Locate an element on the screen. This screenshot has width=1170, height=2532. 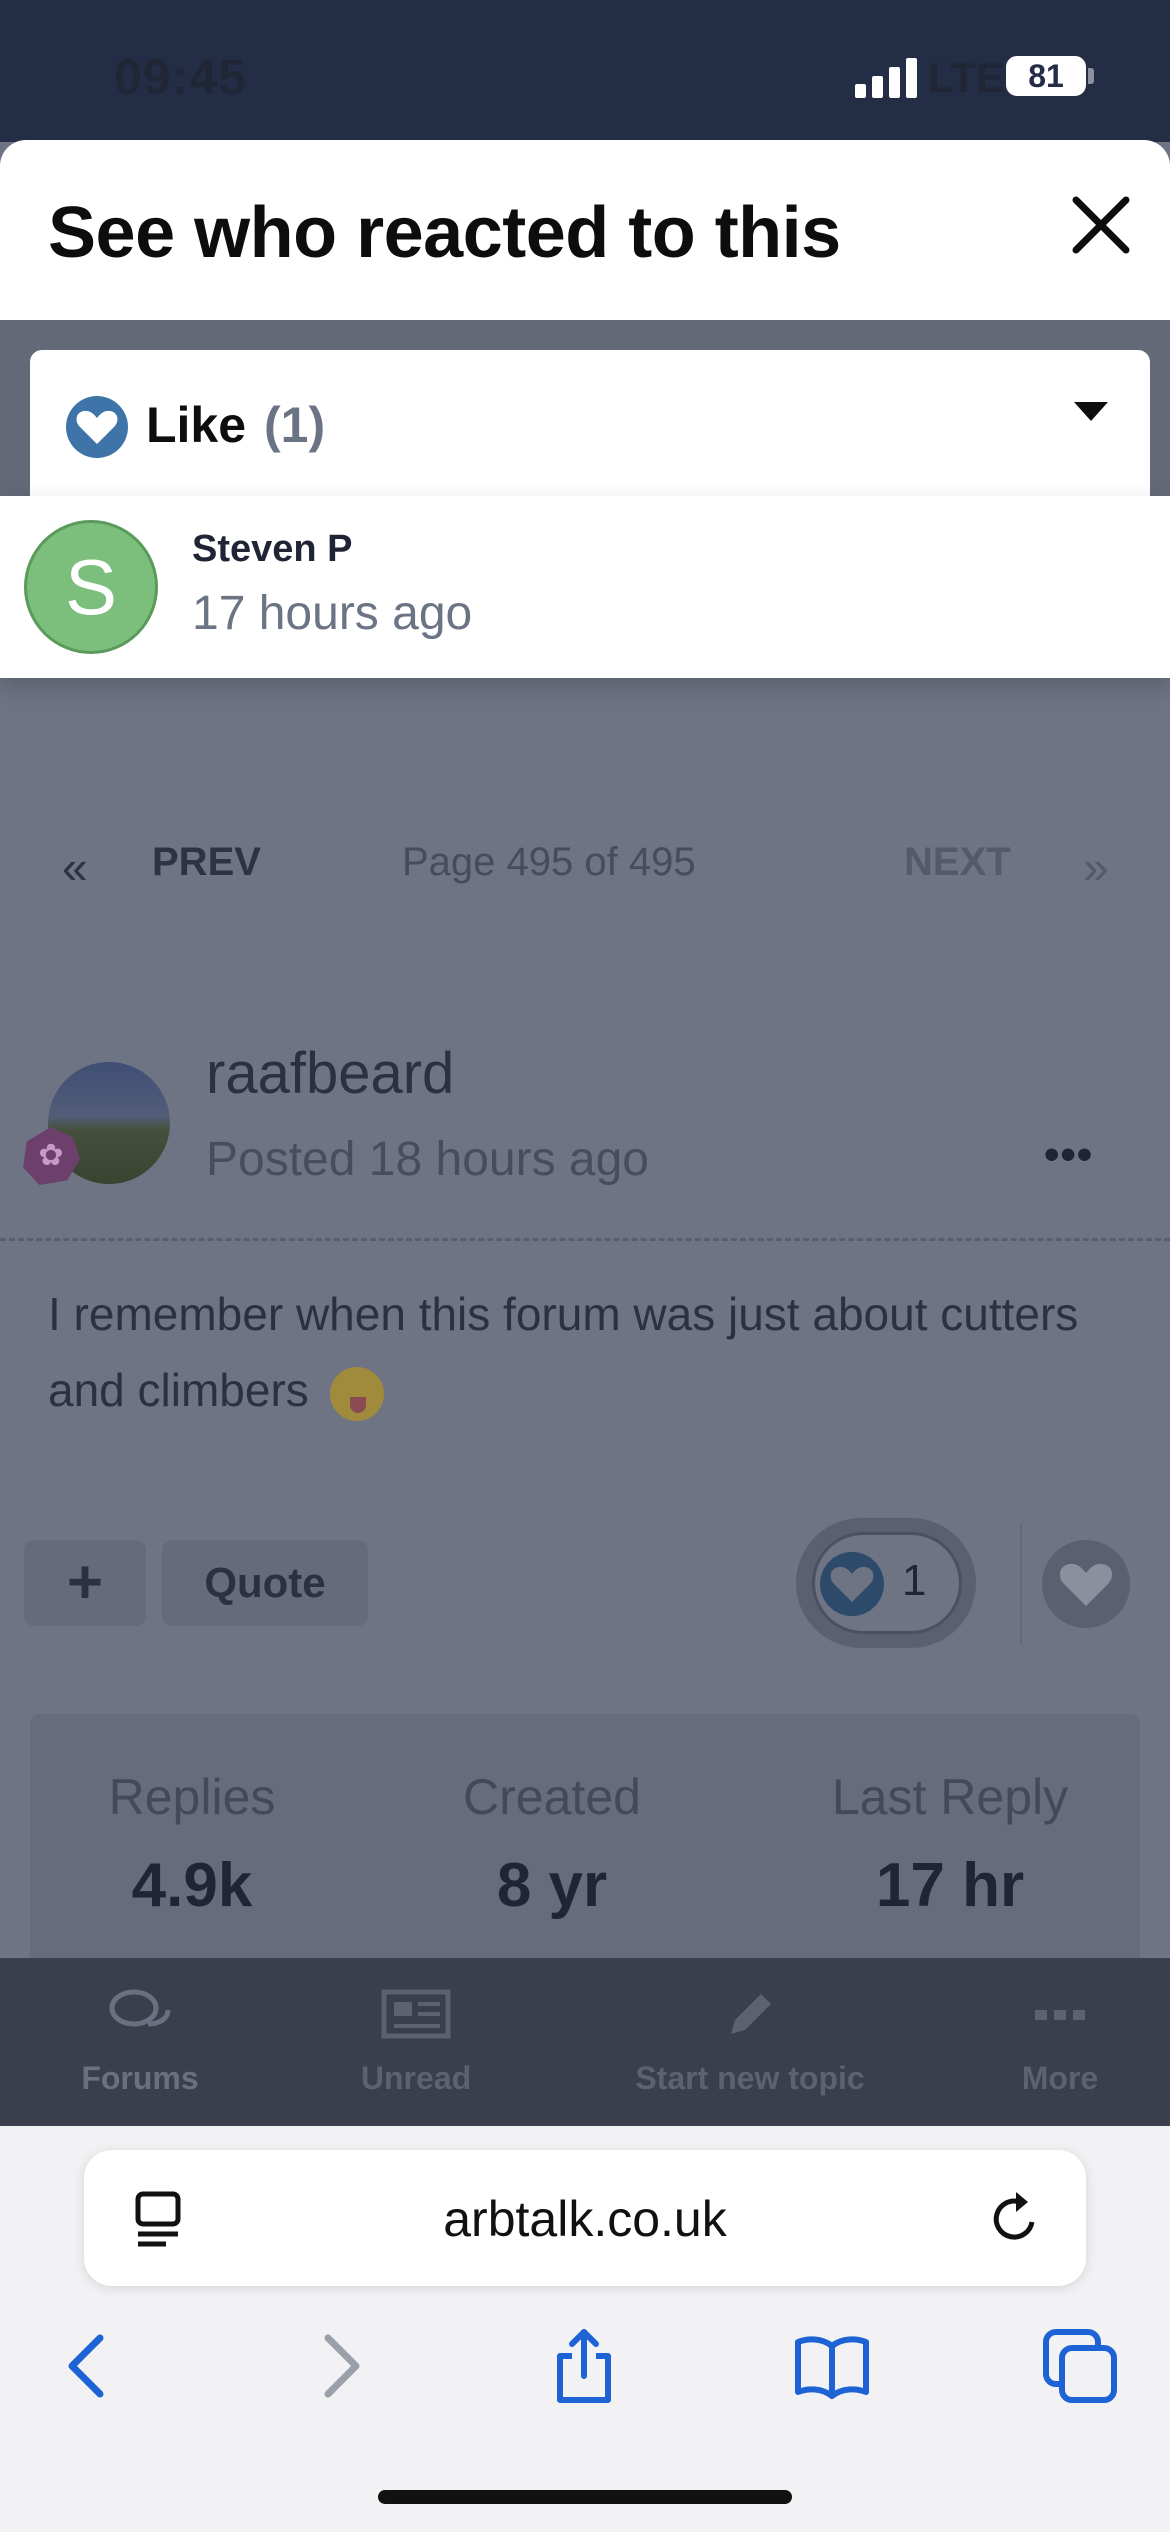
reaction-filter-label: Like is located at coordinates (196, 425).